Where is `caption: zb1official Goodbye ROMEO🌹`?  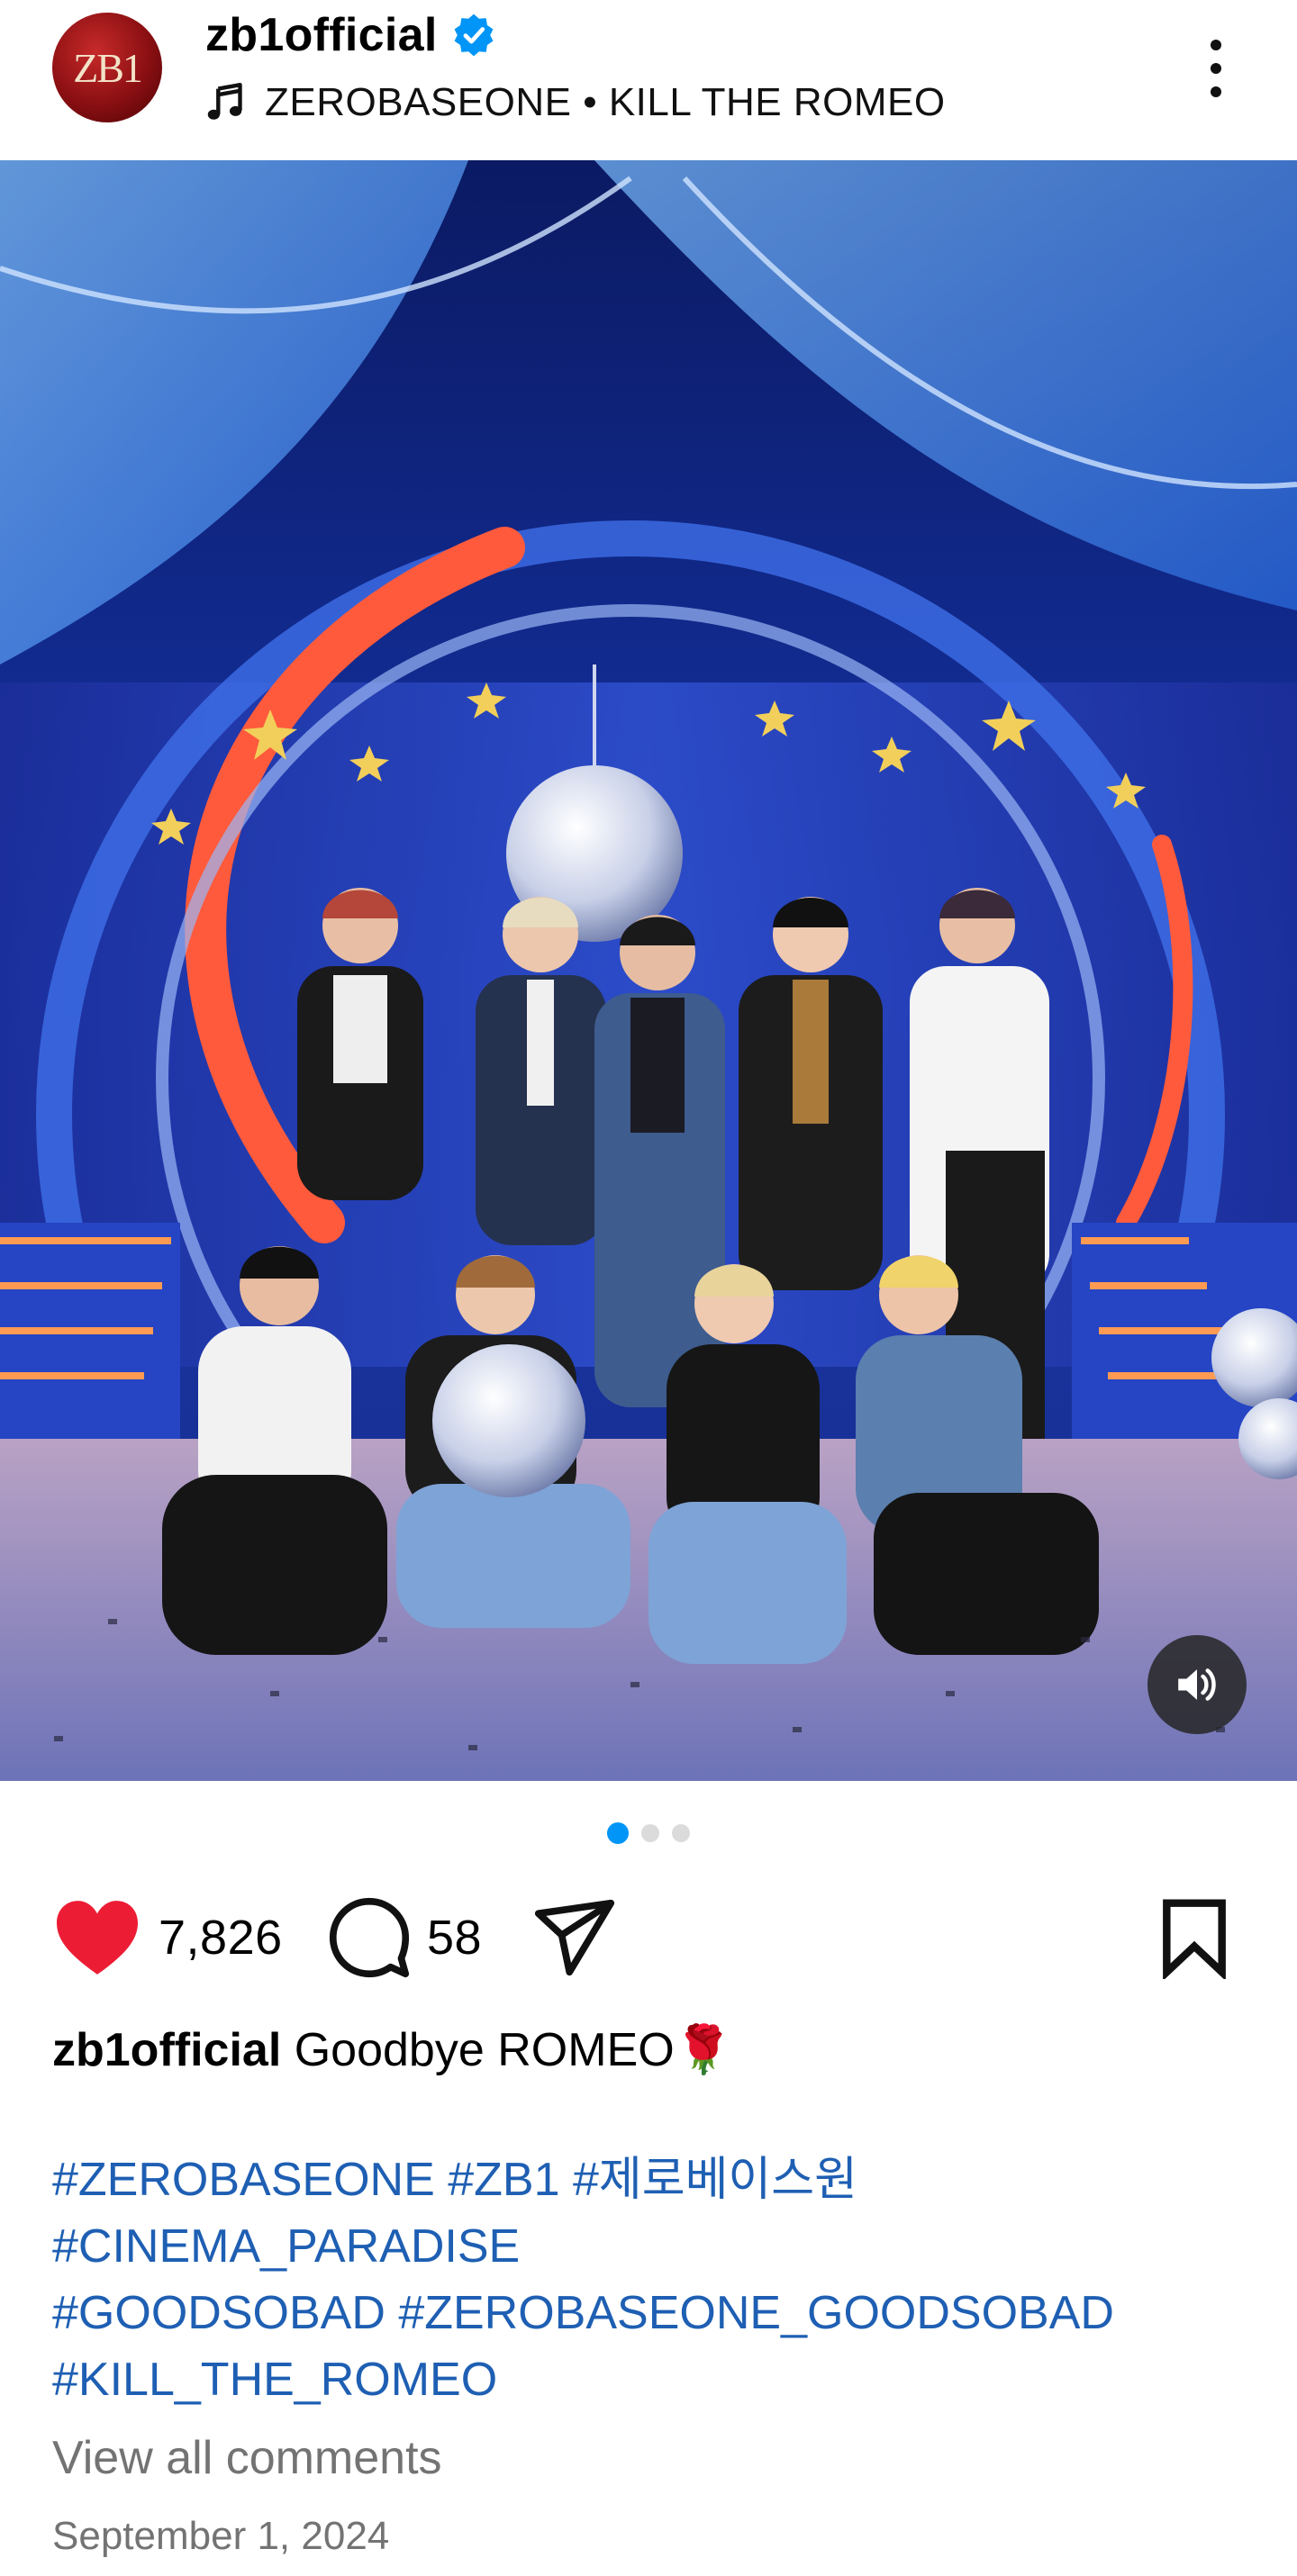
caption: zb1official Goodbye ROMEO🌹 is located at coordinates (651, 2050).